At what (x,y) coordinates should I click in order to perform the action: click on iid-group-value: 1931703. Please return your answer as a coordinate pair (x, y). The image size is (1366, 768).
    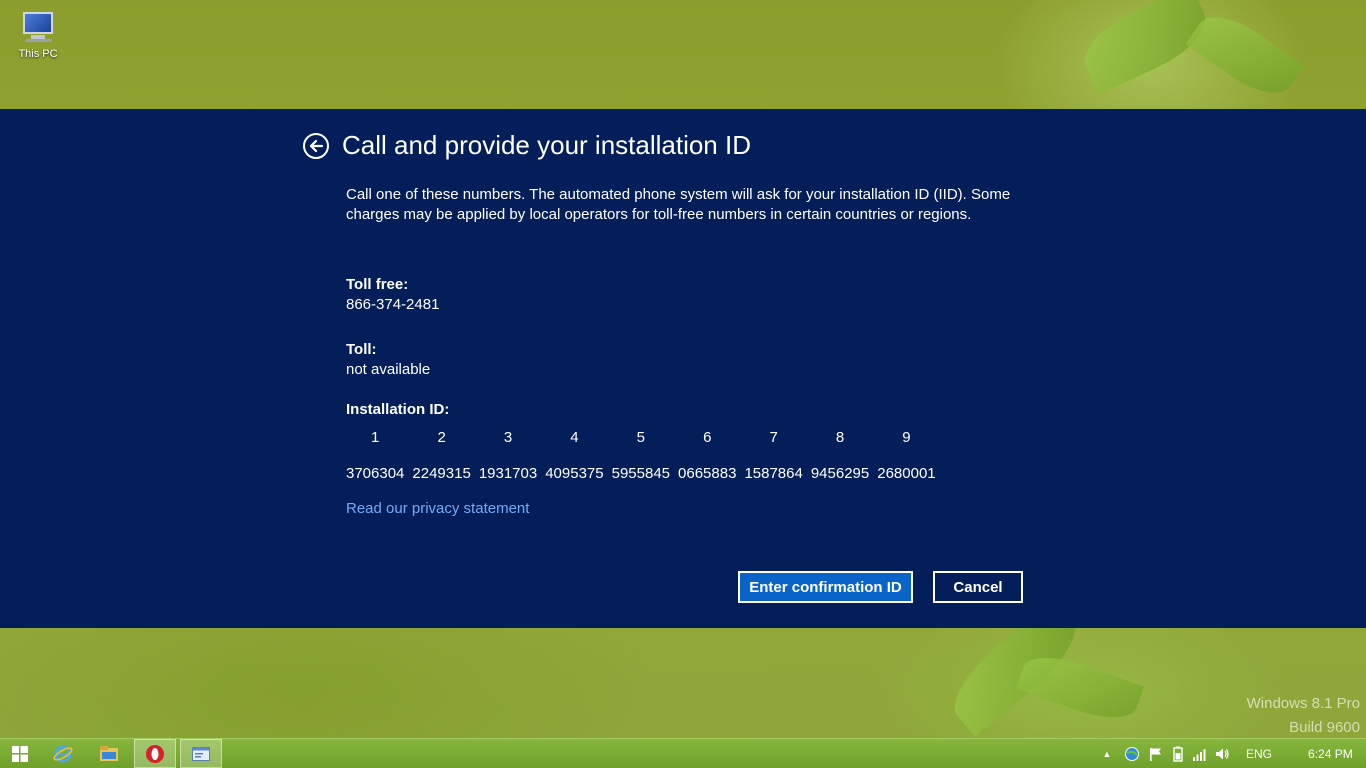
    Looking at the image, I should click on (508, 473).